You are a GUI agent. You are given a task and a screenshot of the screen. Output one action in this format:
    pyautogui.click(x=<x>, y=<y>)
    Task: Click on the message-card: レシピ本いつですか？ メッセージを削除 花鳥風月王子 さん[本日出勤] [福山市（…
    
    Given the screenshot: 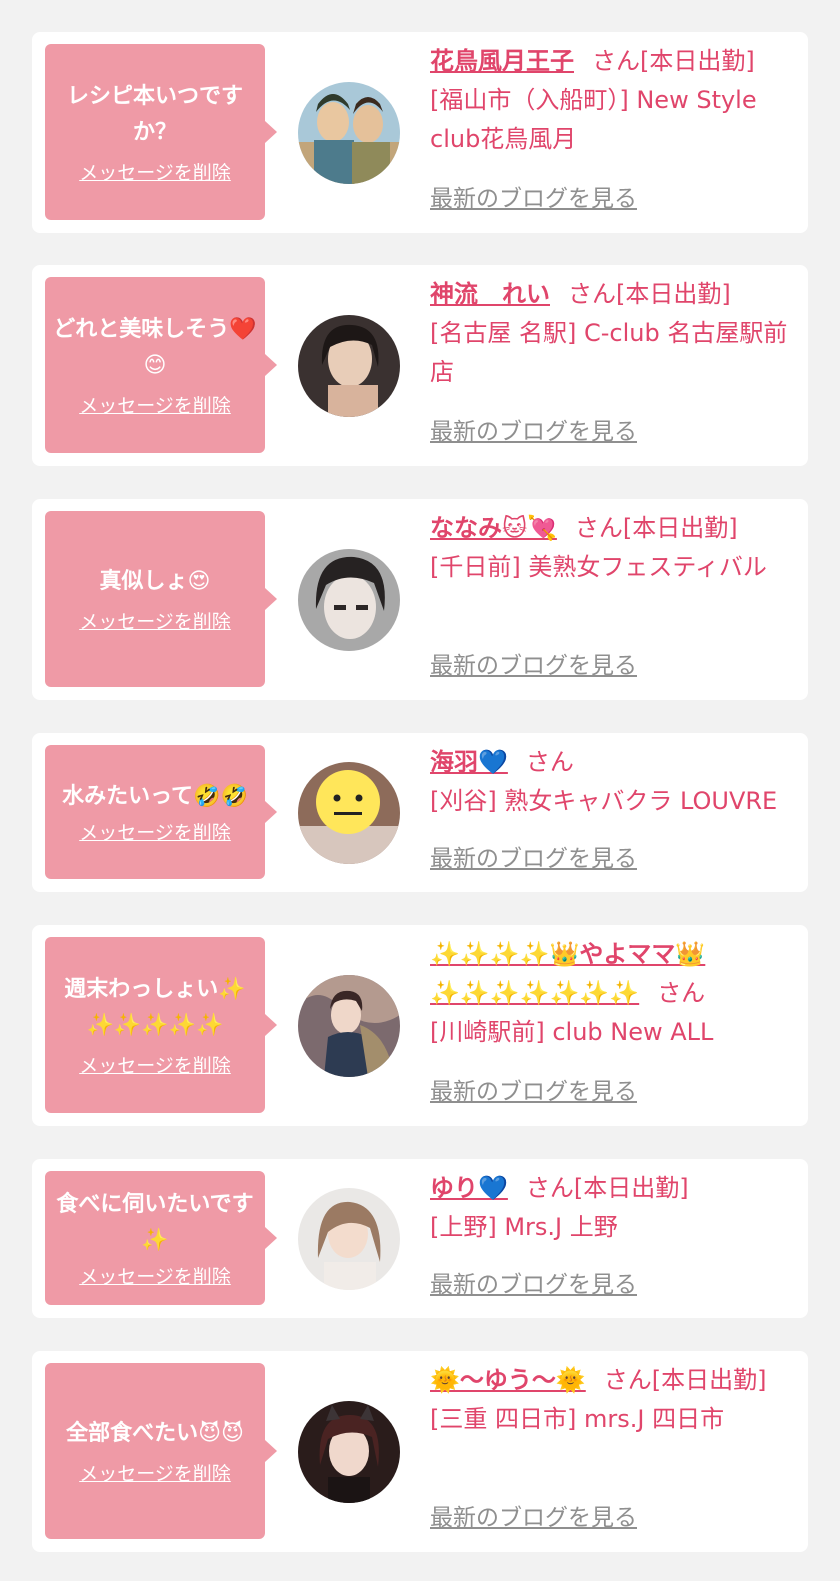 What is the action you would take?
    pyautogui.click(x=420, y=132)
    